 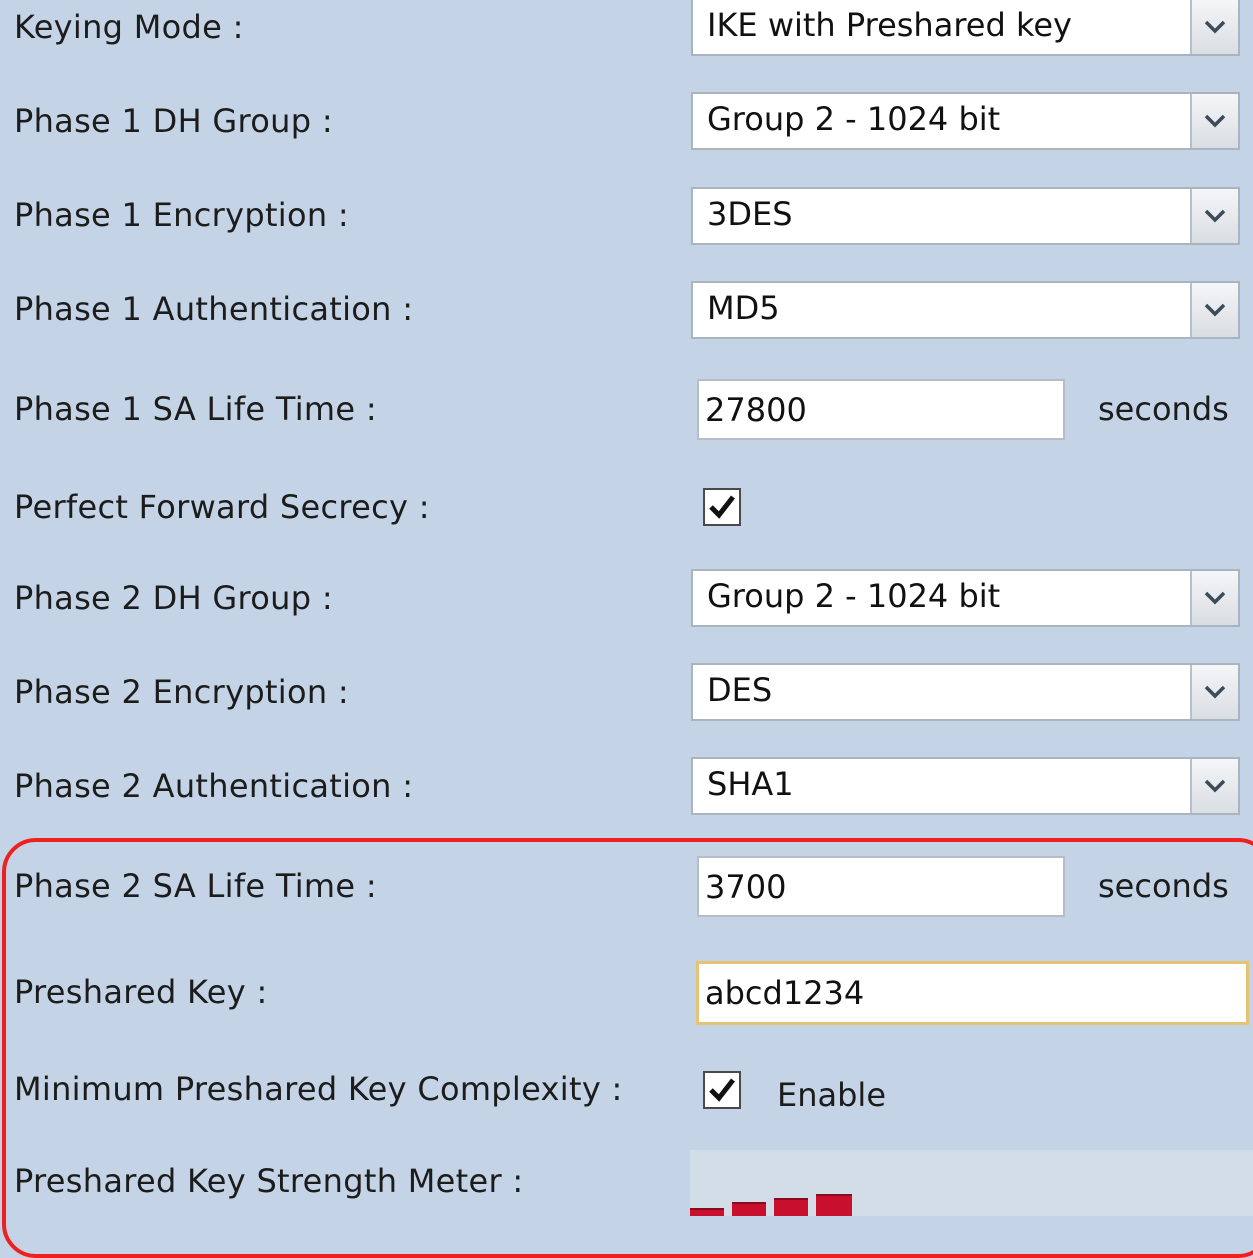 What do you see at coordinates (1163, 409) in the screenshot?
I see `phase1-sa-life-time-unit: seconds` at bounding box center [1163, 409].